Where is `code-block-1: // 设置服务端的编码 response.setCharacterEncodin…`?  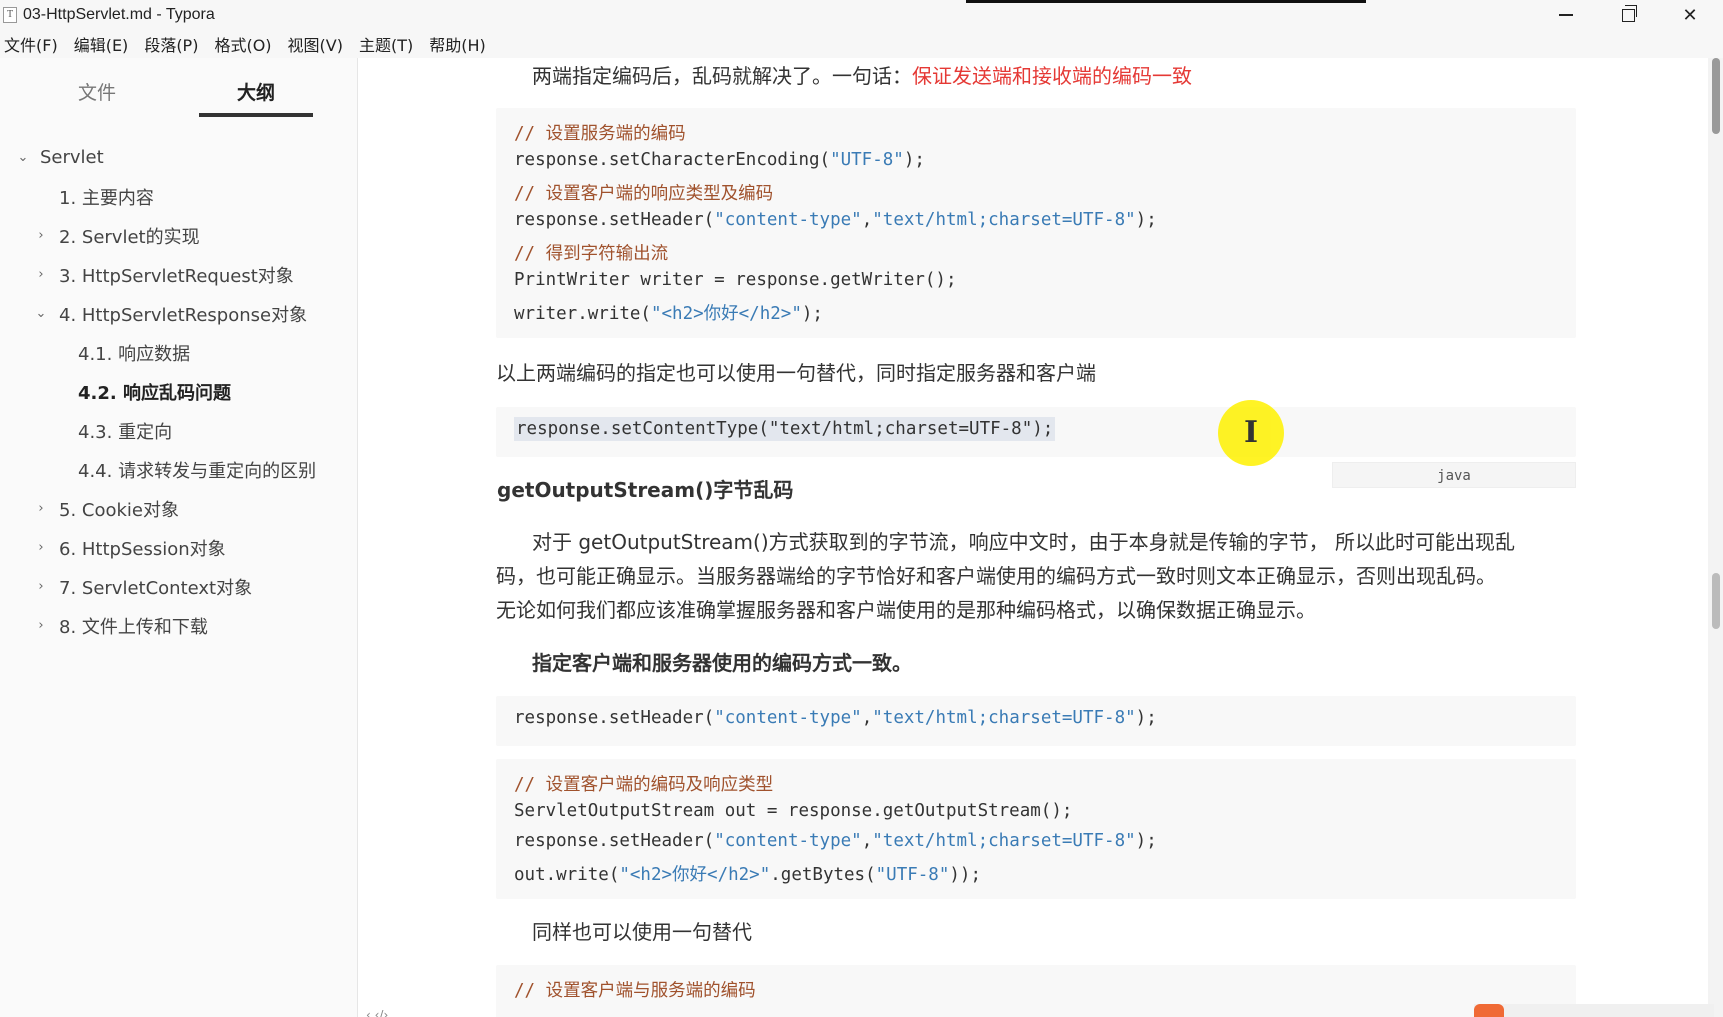
code-block-1: // 设置服务端的编码 response.setCharacterEncodin… is located at coordinates (1036, 223).